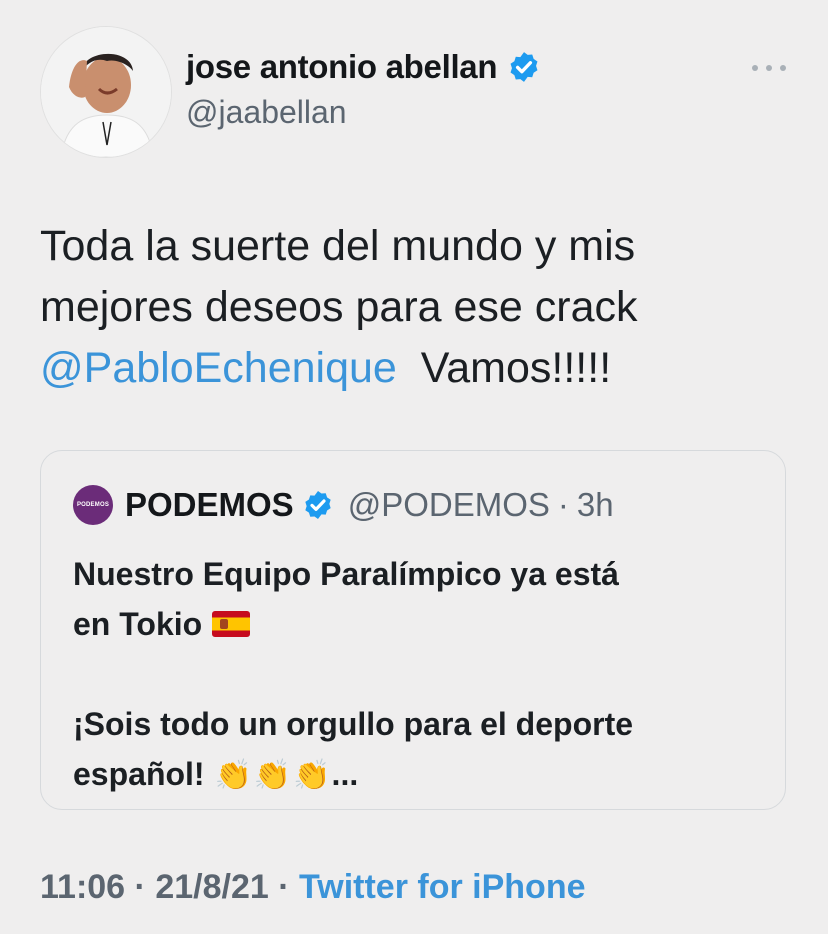 Image resolution: width=828 pixels, height=934 pixels. What do you see at coordinates (353, 724) in the screenshot?
I see `quoted-text-line: ¡Sois todo un orgullo para el deporte` at bounding box center [353, 724].